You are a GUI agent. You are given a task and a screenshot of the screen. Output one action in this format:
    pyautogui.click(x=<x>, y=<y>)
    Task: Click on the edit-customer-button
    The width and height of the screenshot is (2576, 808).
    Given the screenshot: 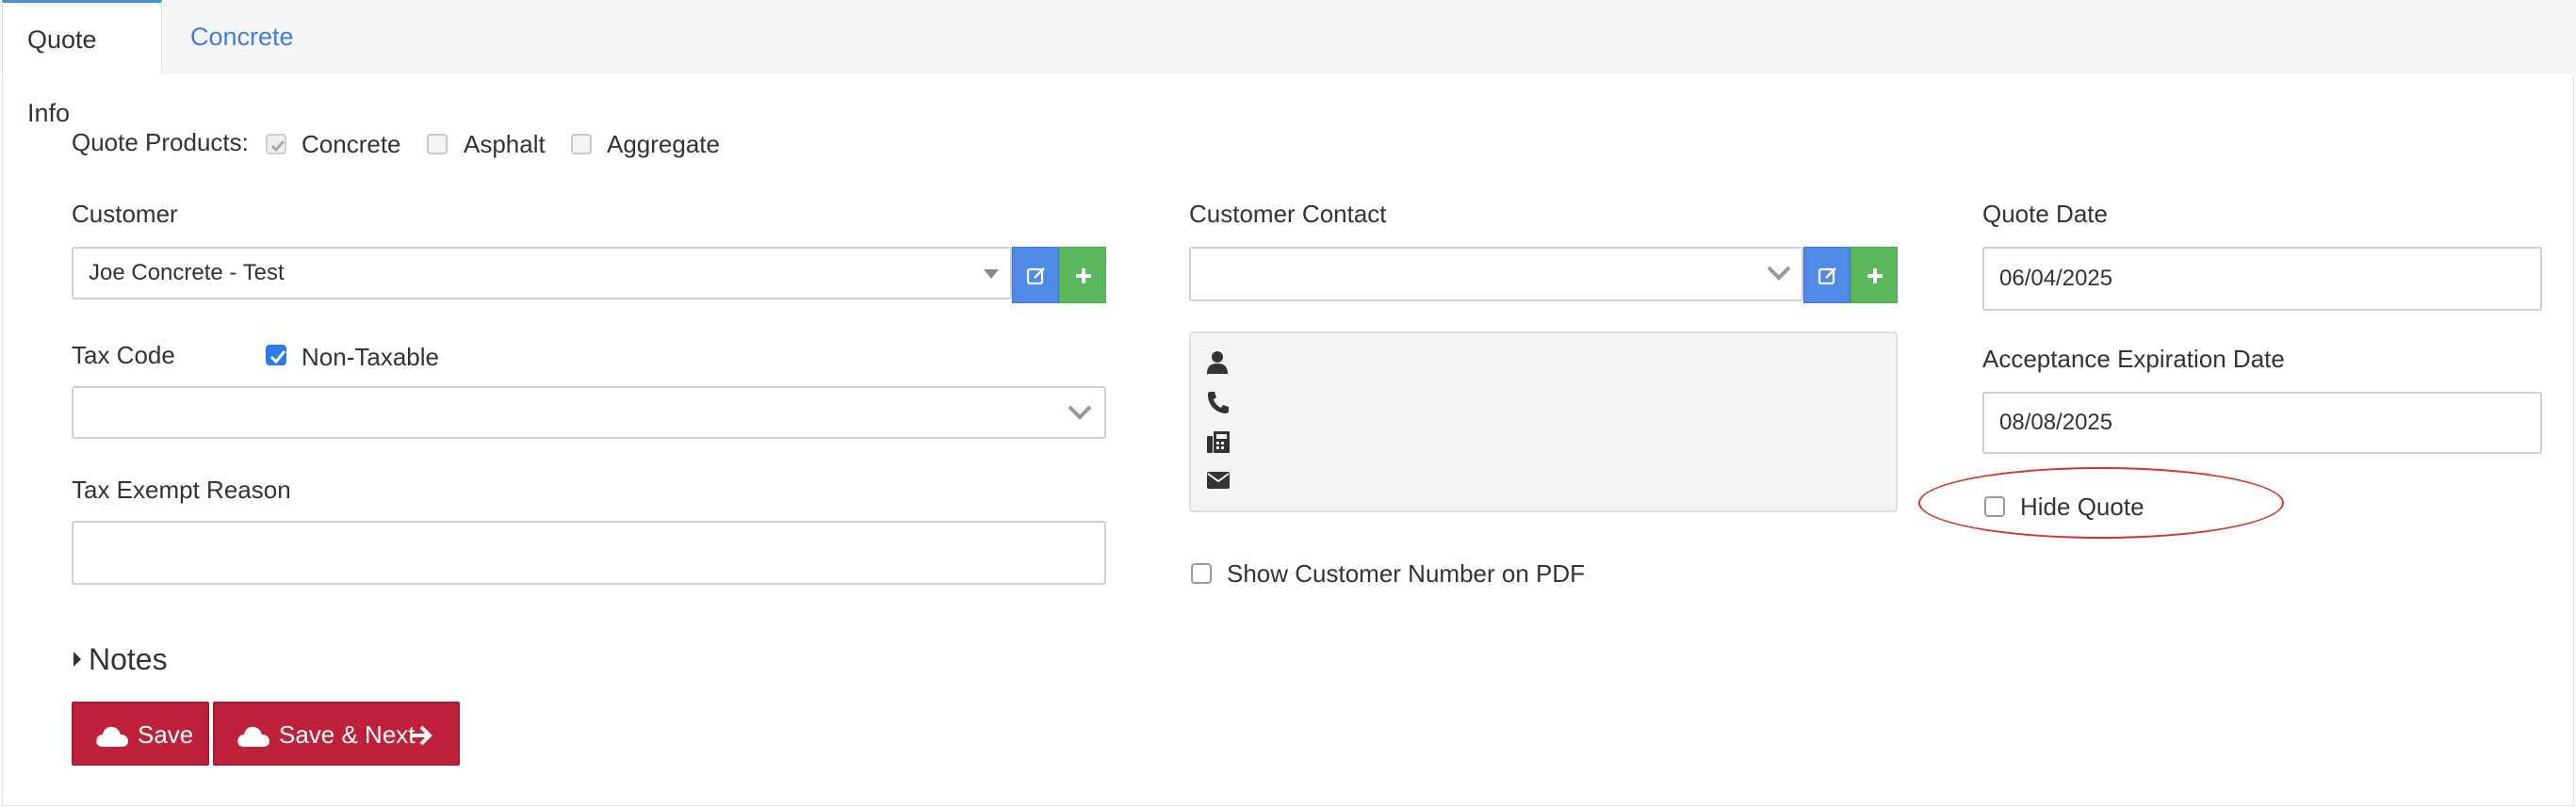 What is the action you would take?
    pyautogui.click(x=1035, y=275)
    